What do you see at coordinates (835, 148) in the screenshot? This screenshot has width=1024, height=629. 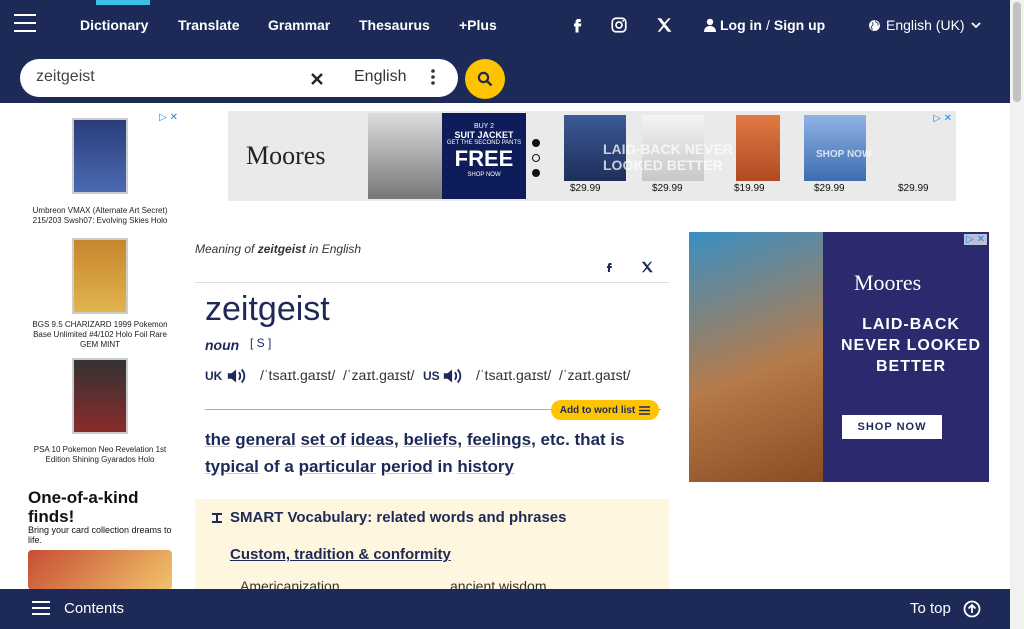 I see `ad-product-shirt` at bounding box center [835, 148].